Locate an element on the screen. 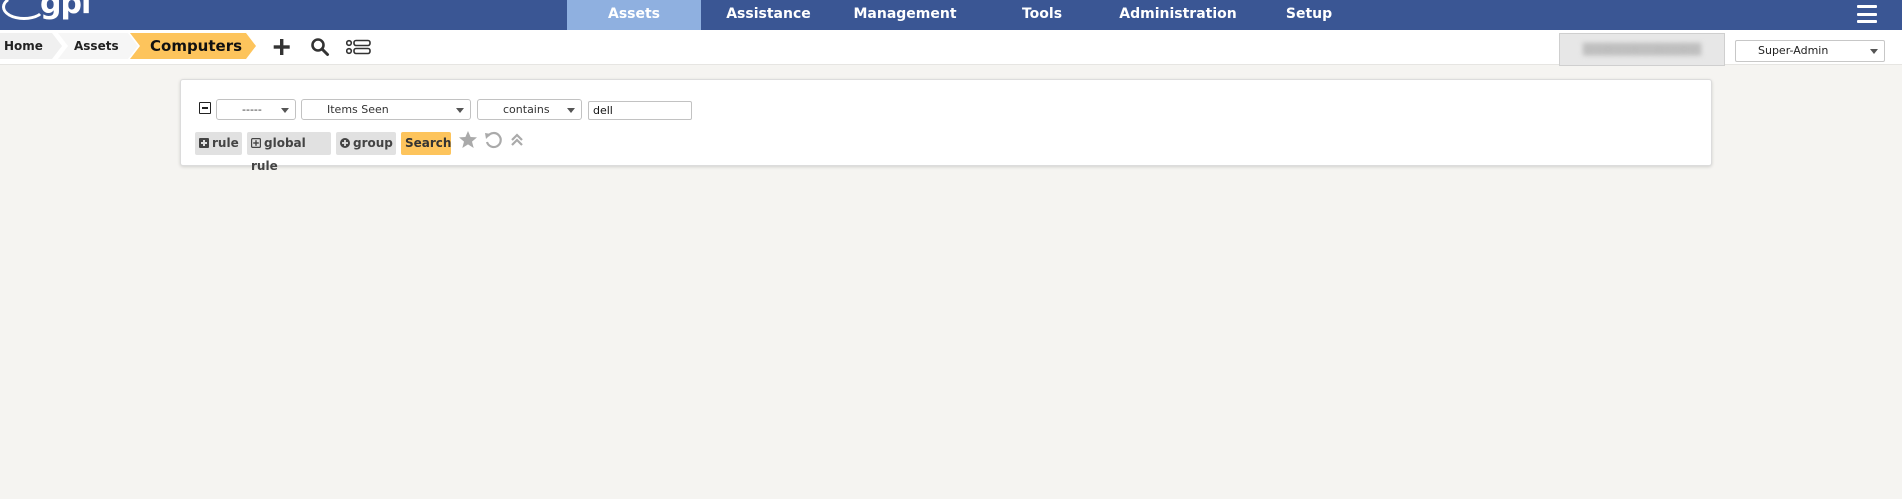 This screenshot has height=499, width=1902. plus-icon is located at coordinates (282, 47).